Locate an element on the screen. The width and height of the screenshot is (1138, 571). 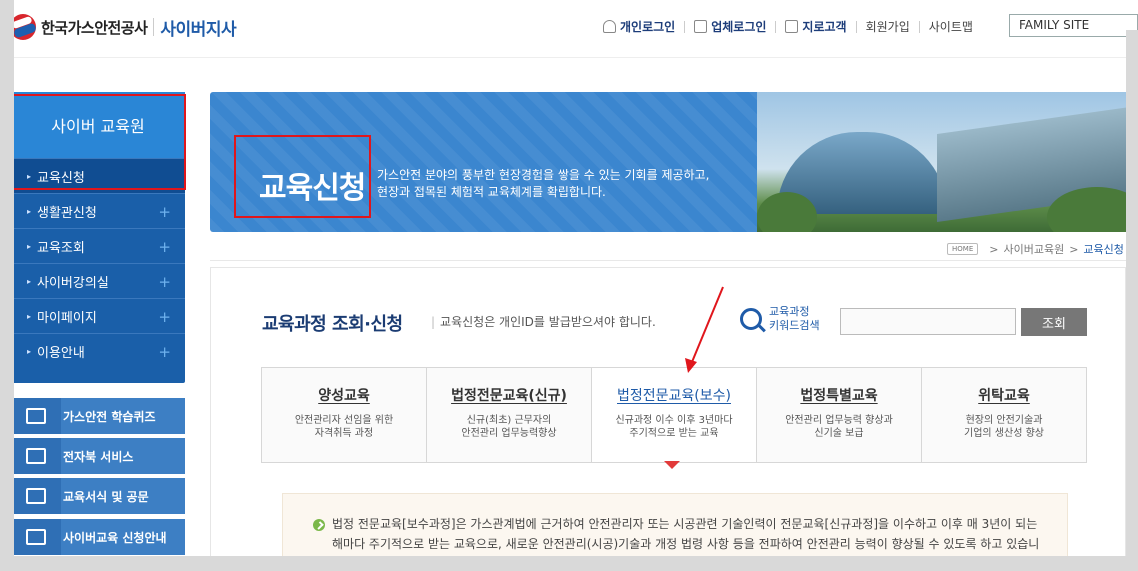
person-icon is located at coordinates (609, 26).